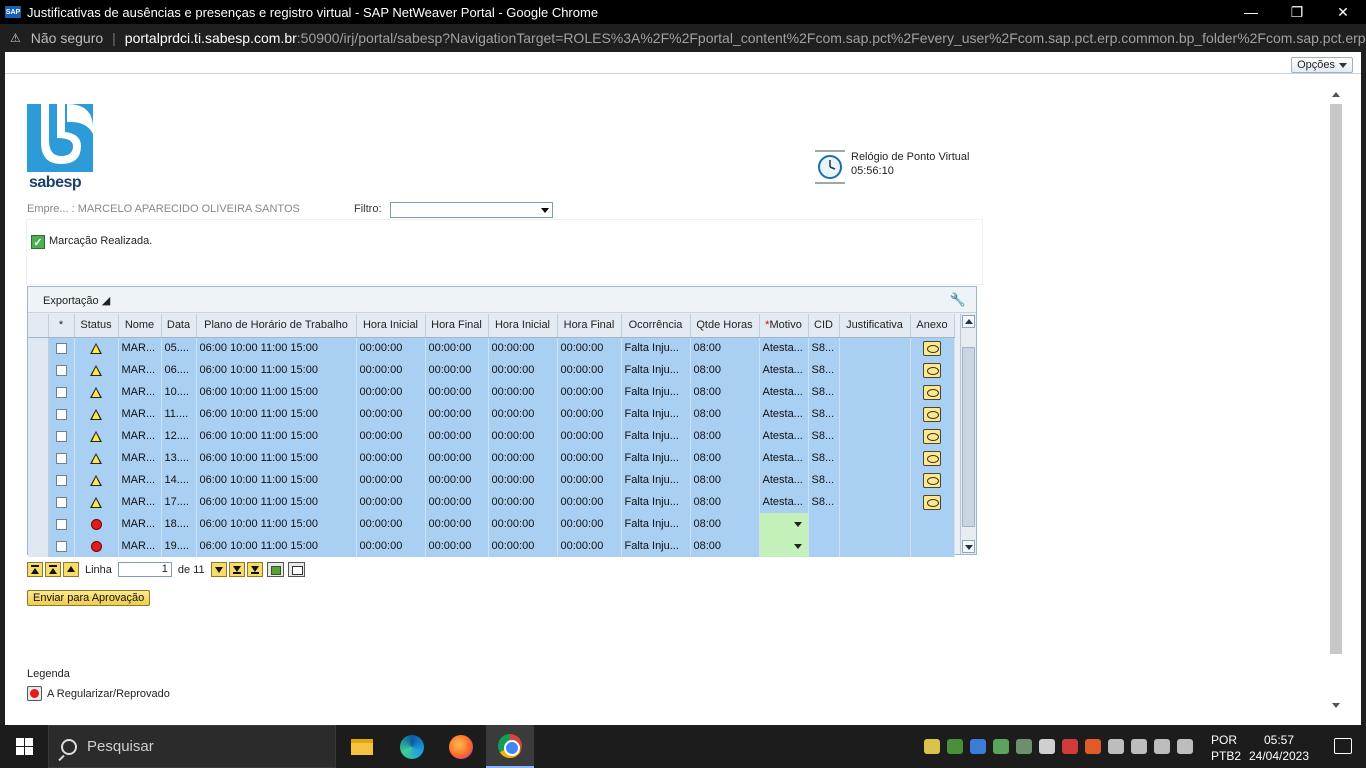 The width and height of the screenshot is (1366, 768). I want to click on table-scrollbar, so click(968, 434).